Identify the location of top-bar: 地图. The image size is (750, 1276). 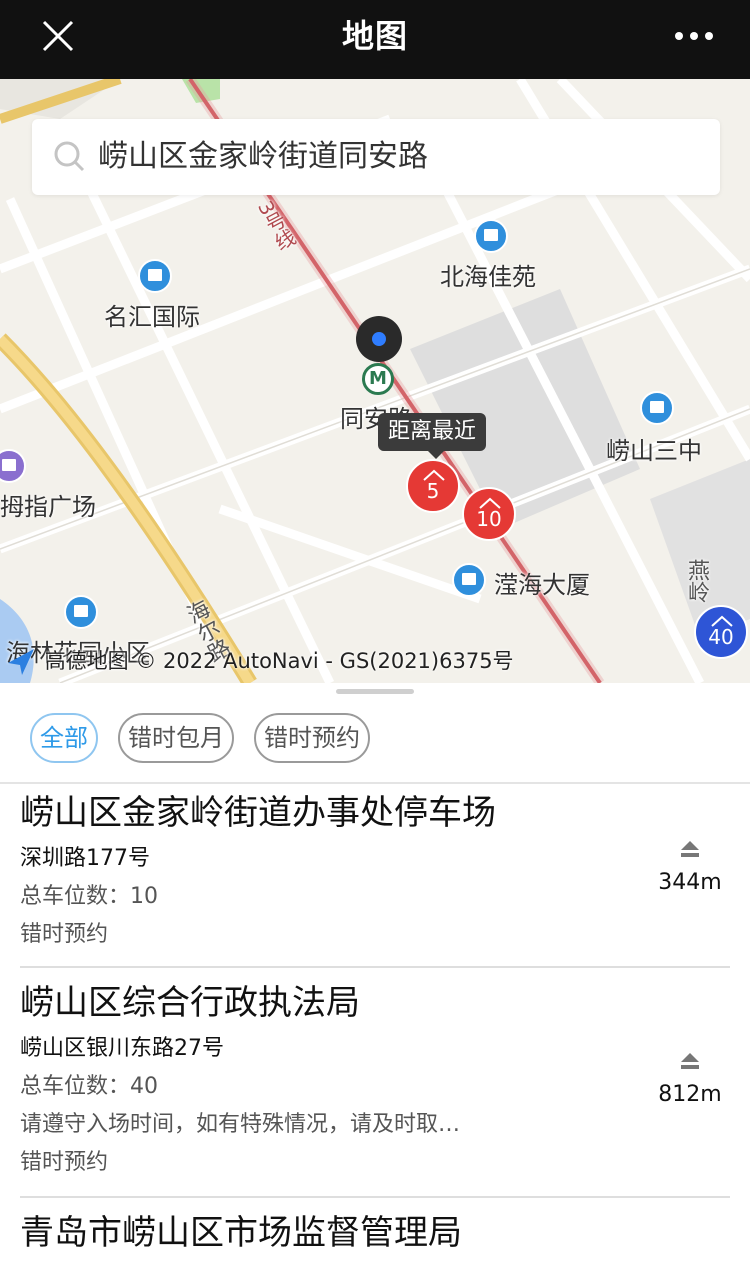
(375, 39).